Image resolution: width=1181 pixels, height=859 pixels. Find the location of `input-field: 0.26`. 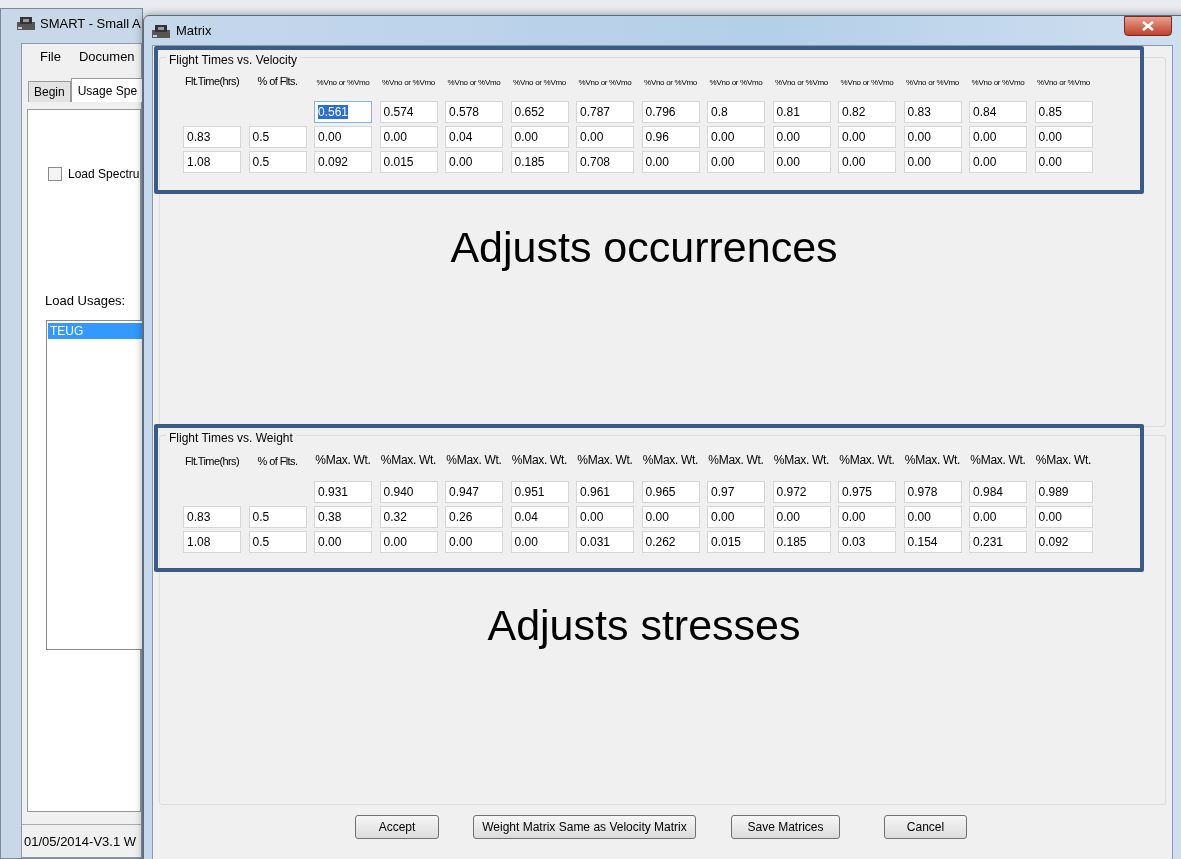

input-field: 0.26 is located at coordinates (474, 517).